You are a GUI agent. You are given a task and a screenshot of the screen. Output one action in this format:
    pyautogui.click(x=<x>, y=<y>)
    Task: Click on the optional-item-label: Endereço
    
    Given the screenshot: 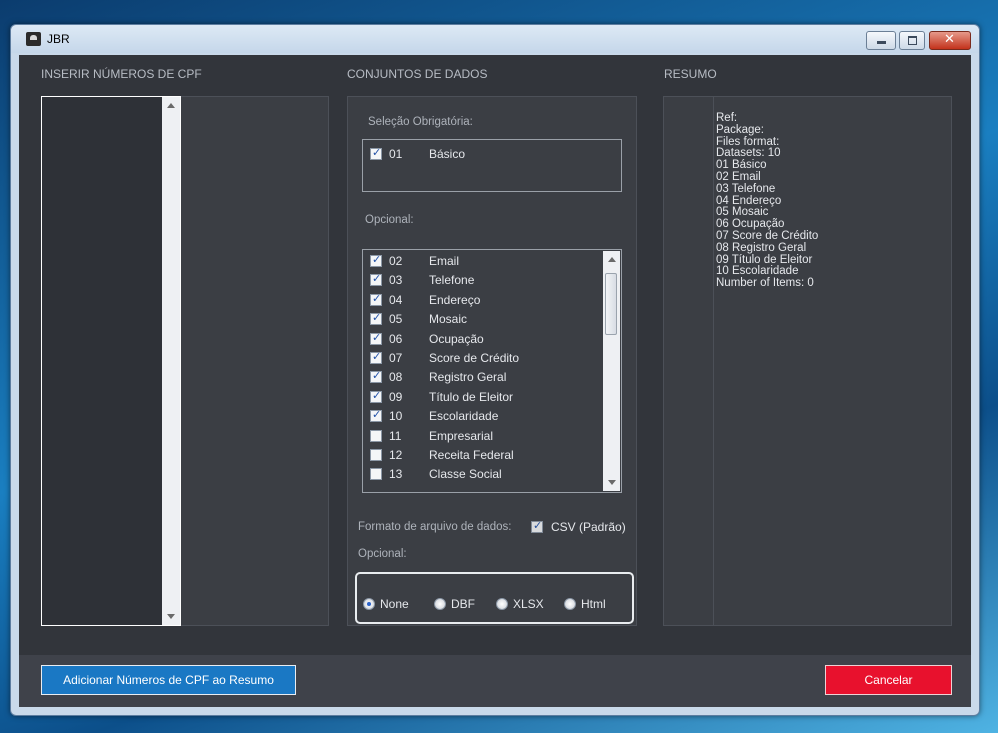 What is the action you would take?
    pyautogui.click(x=455, y=299)
    